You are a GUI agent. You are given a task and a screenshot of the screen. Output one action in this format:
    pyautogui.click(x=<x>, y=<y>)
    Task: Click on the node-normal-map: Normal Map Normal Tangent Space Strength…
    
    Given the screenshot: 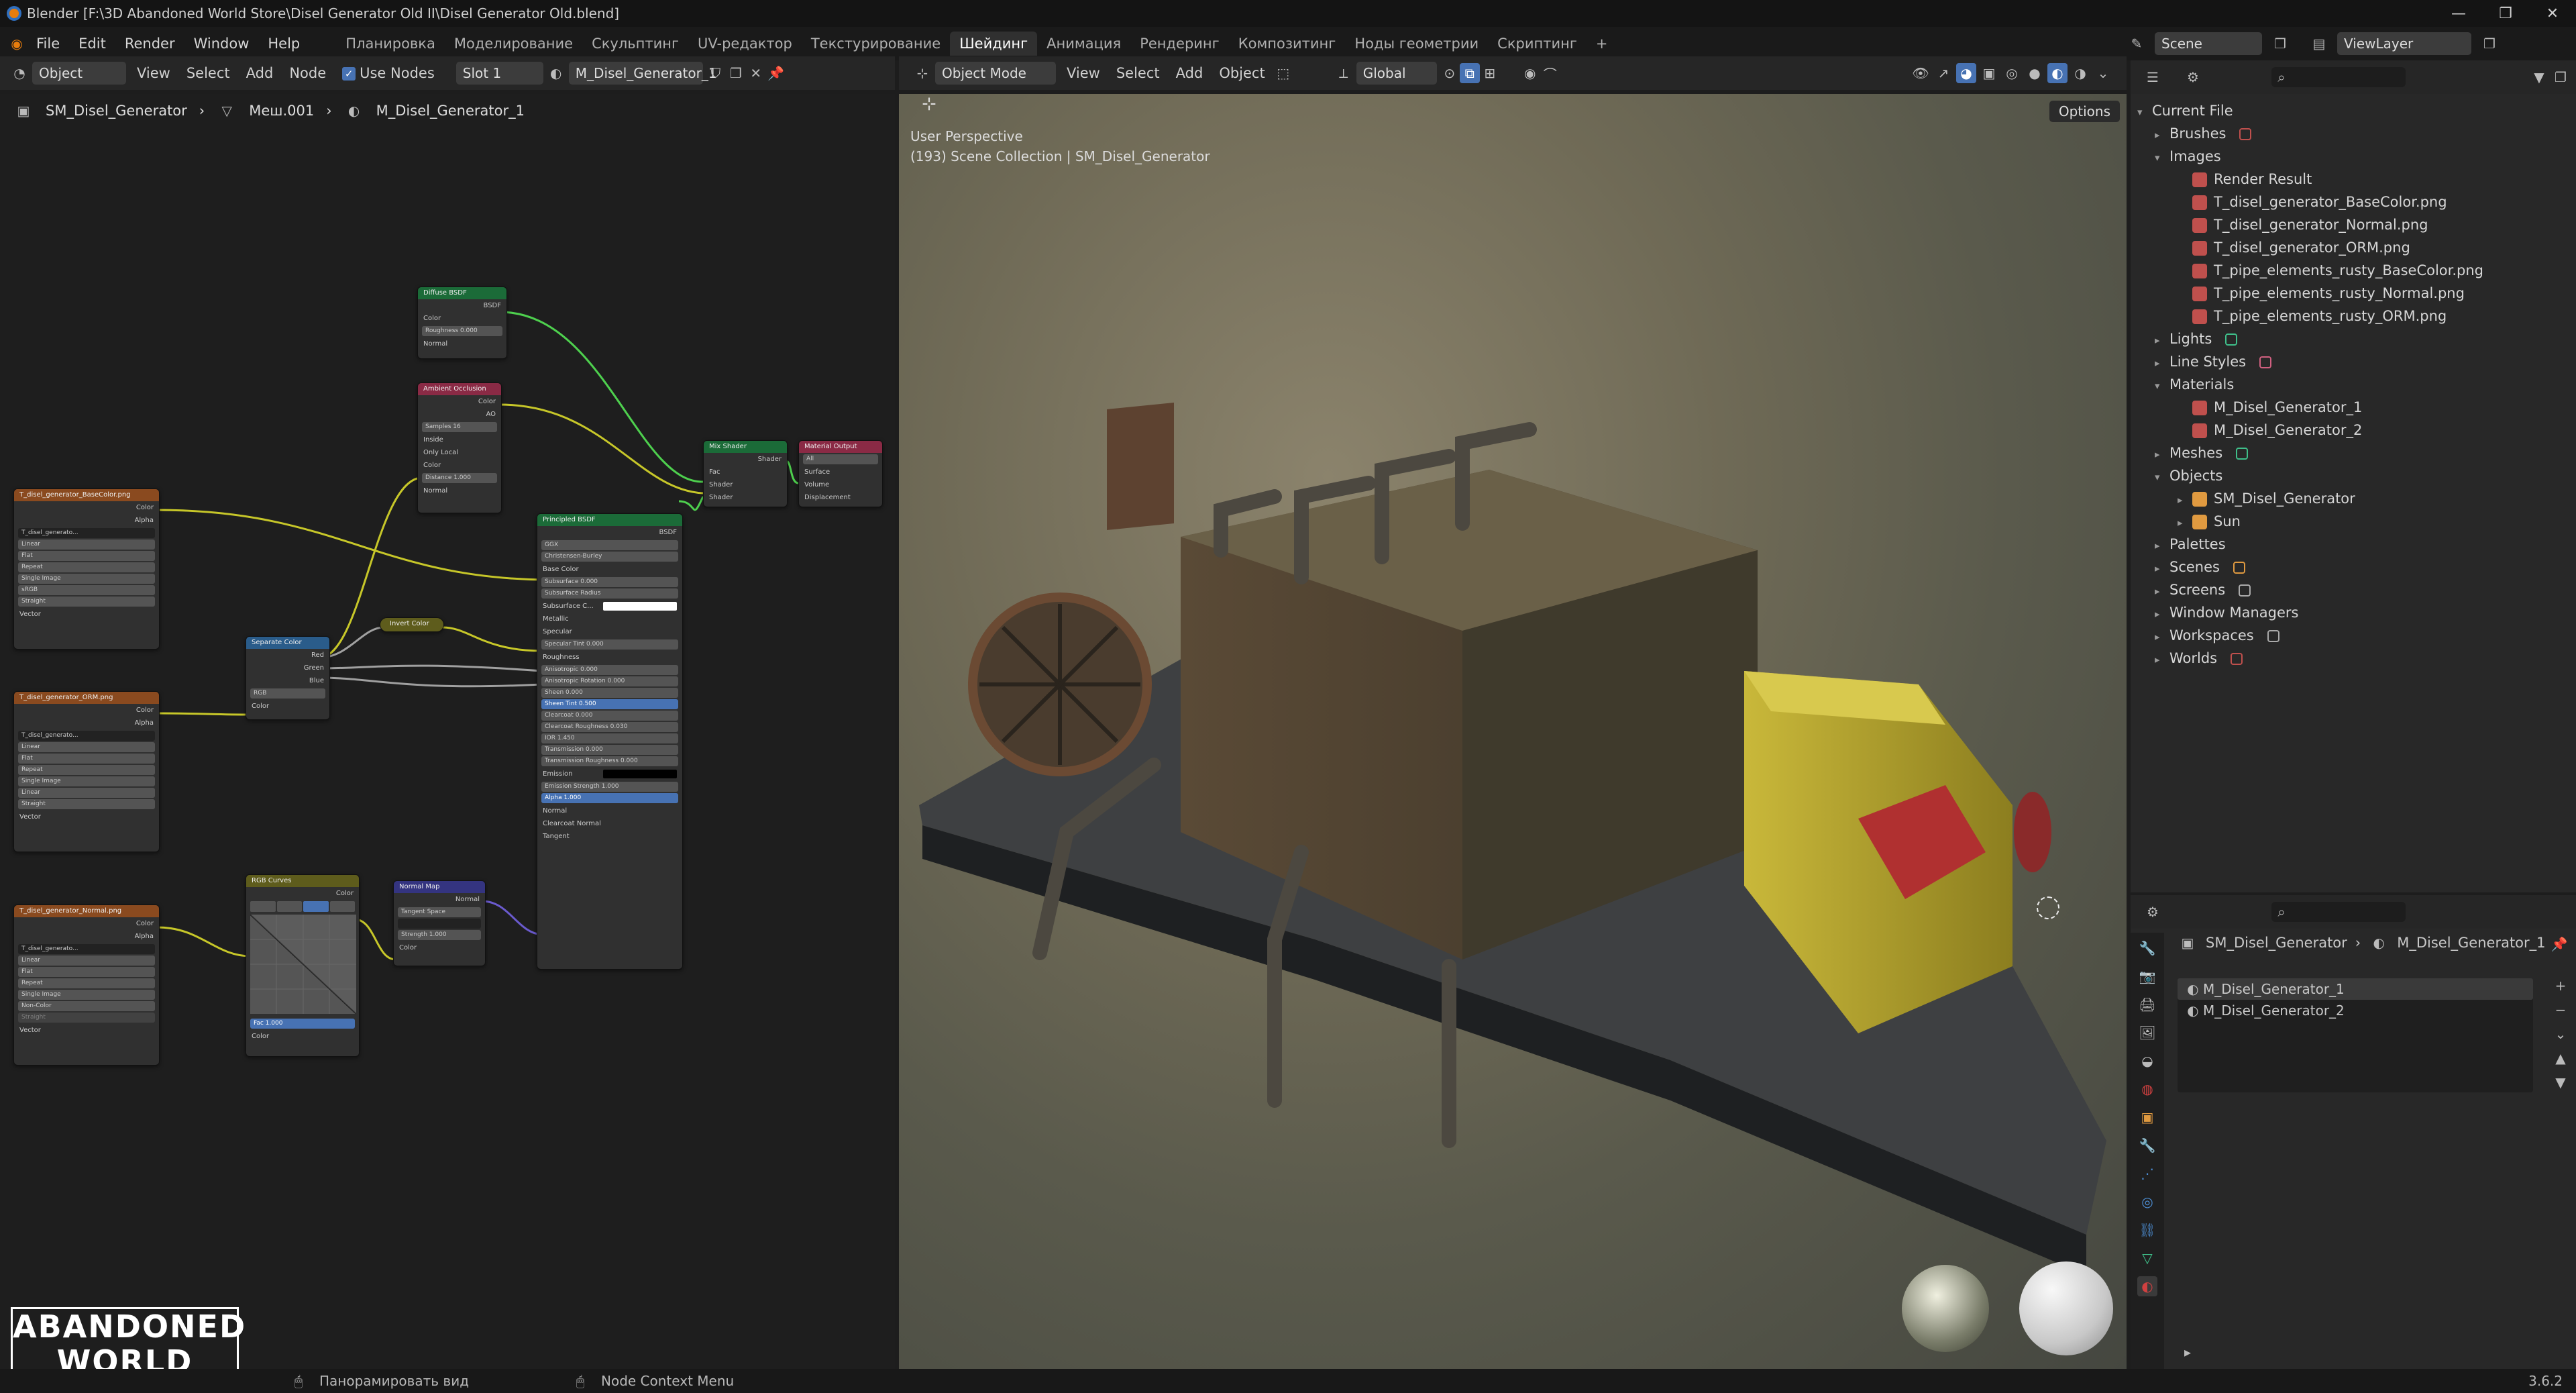 What is the action you would take?
    pyautogui.click(x=439, y=923)
    